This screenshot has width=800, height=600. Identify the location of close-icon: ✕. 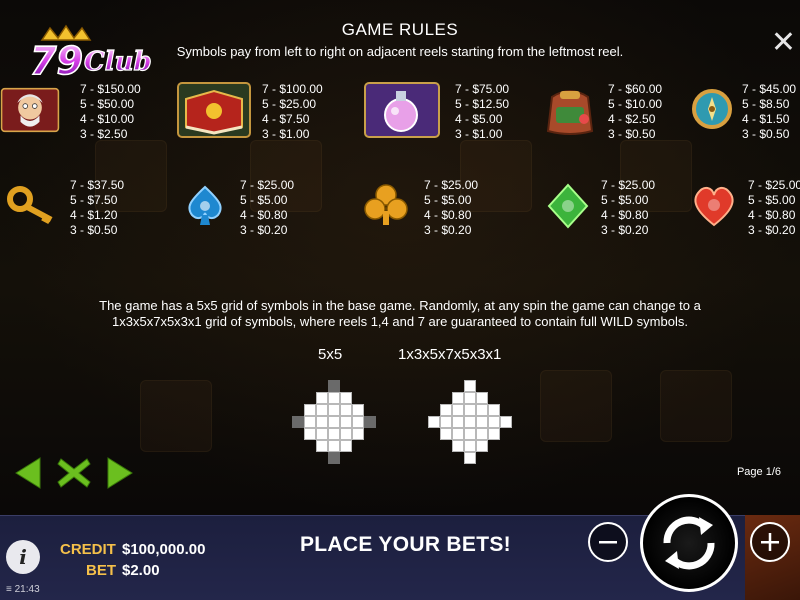
(783, 43).